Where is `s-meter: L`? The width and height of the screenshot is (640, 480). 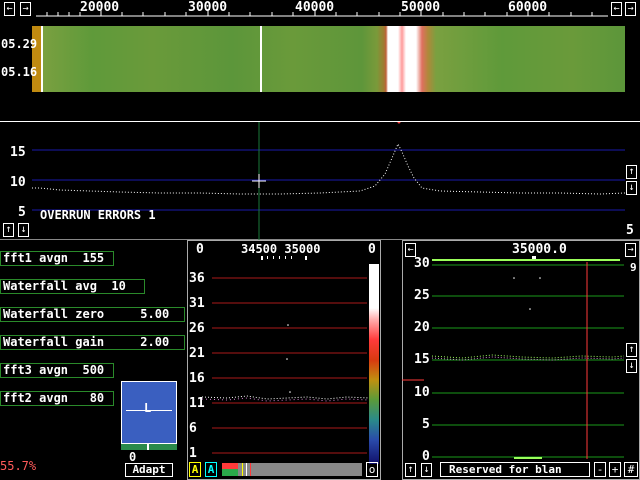
s-meter: L is located at coordinates (149, 412).